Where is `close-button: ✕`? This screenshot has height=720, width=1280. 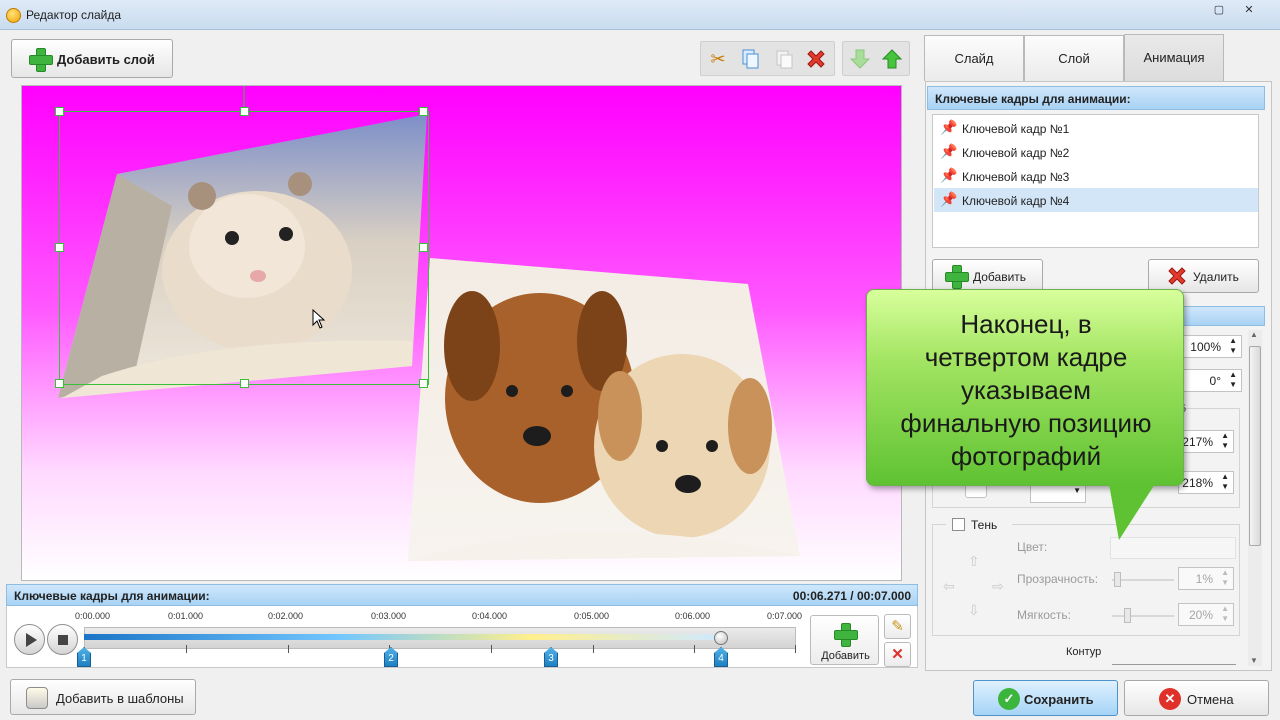 close-button: ✕ is located at coordinates (1249, 10).